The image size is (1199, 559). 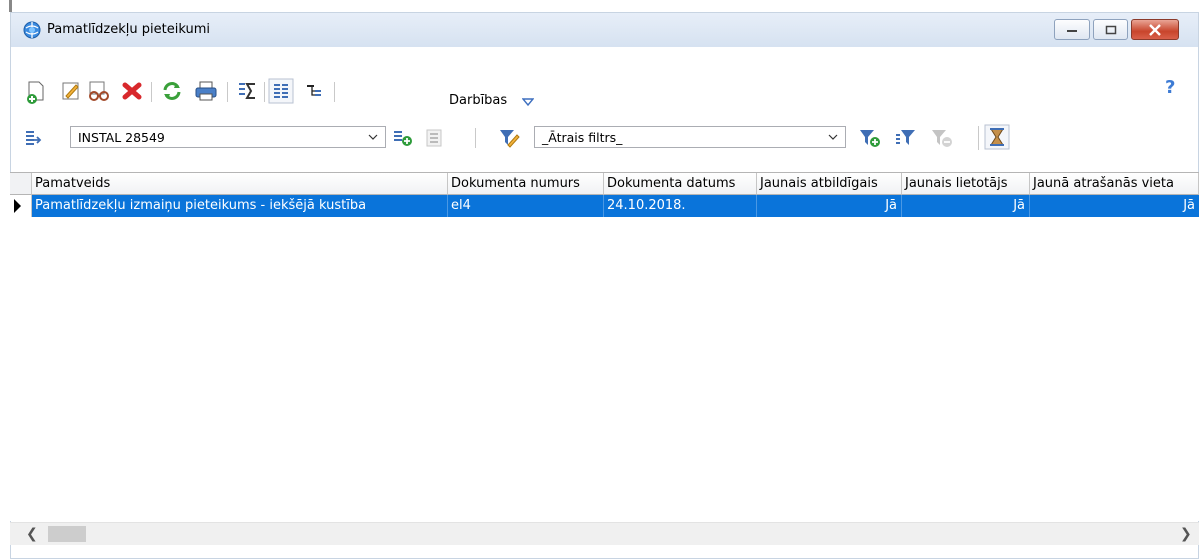 I want to click on new-document-icon, so click(x=35, y=94).